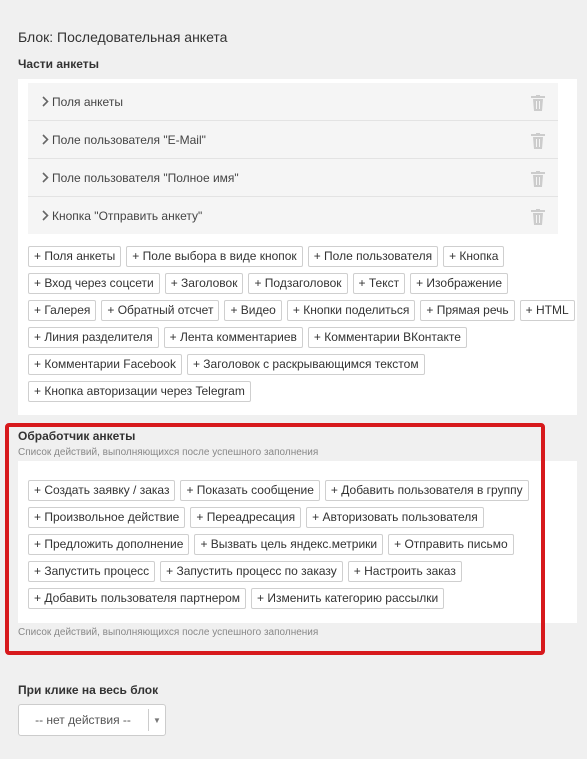  What do you see at coordinates (105, 364) in the screenshot?
I see `add-facebook-comments-button: + Комментарии Facebook` at bounding box center [105, 364].